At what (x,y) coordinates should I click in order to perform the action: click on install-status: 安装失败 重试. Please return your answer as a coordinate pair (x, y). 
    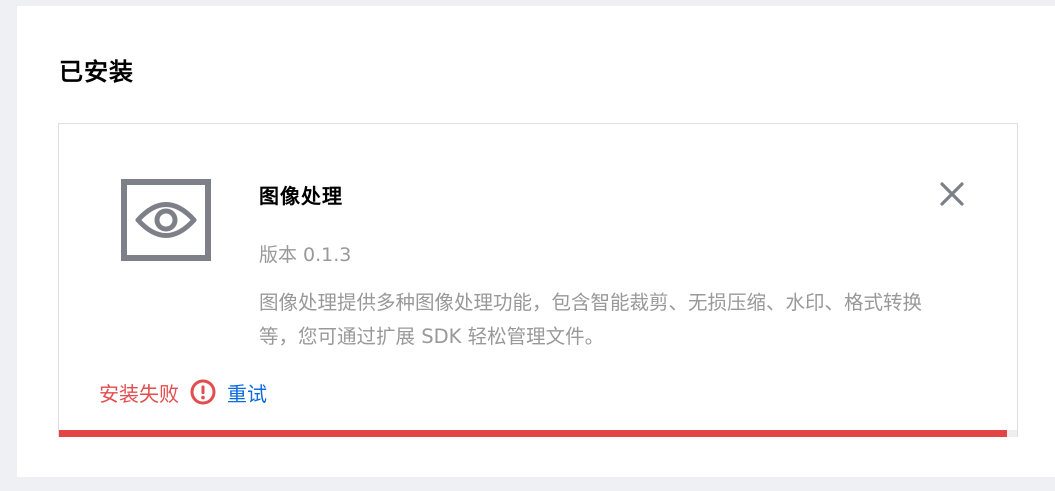
    Looking at the image, I should click on (183, 392).